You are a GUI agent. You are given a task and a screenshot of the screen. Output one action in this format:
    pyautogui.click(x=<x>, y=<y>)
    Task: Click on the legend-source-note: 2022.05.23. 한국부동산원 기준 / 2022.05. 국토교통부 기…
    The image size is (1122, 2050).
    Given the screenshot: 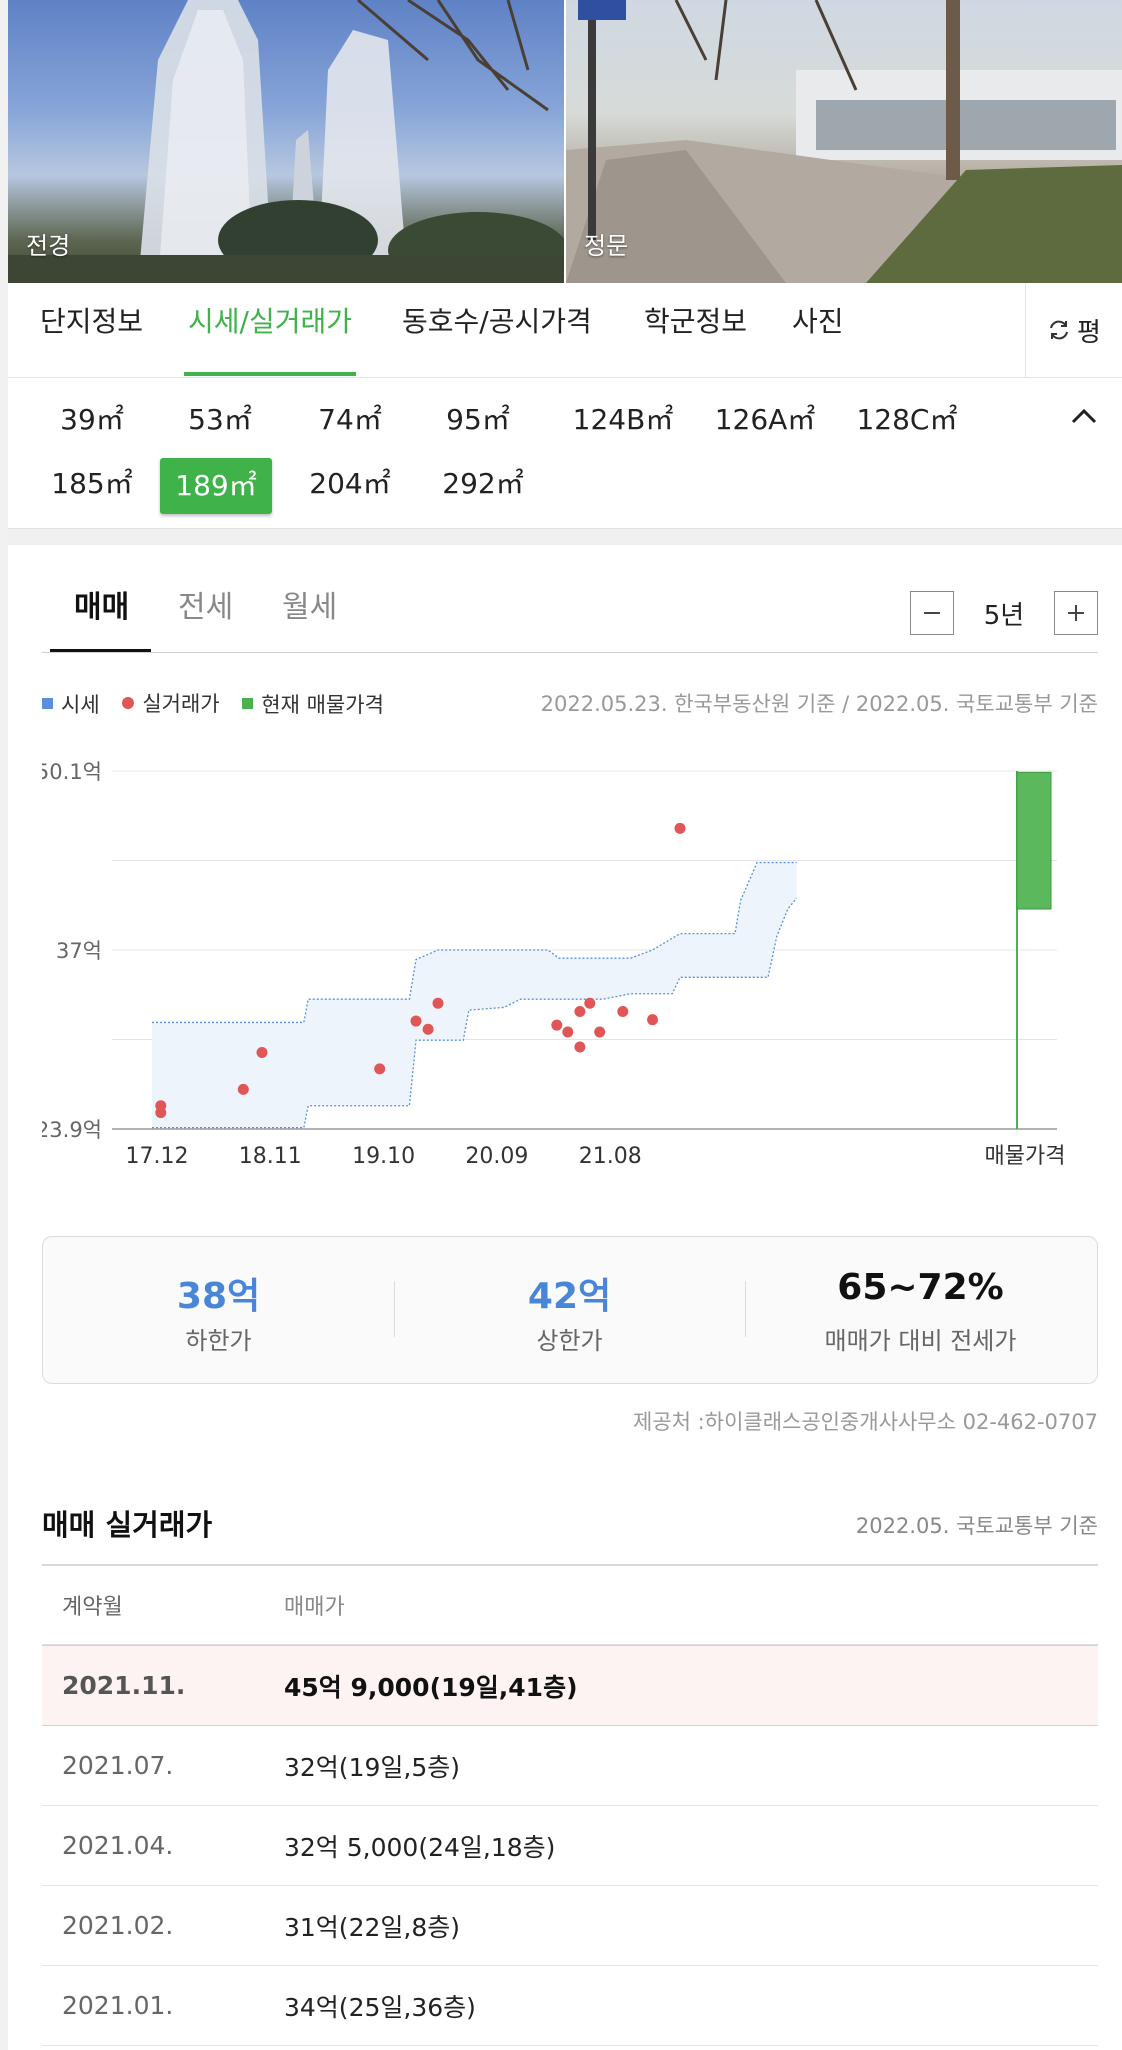 What is the action you would take?
    pyautogui.click(x=819, y=704)
    